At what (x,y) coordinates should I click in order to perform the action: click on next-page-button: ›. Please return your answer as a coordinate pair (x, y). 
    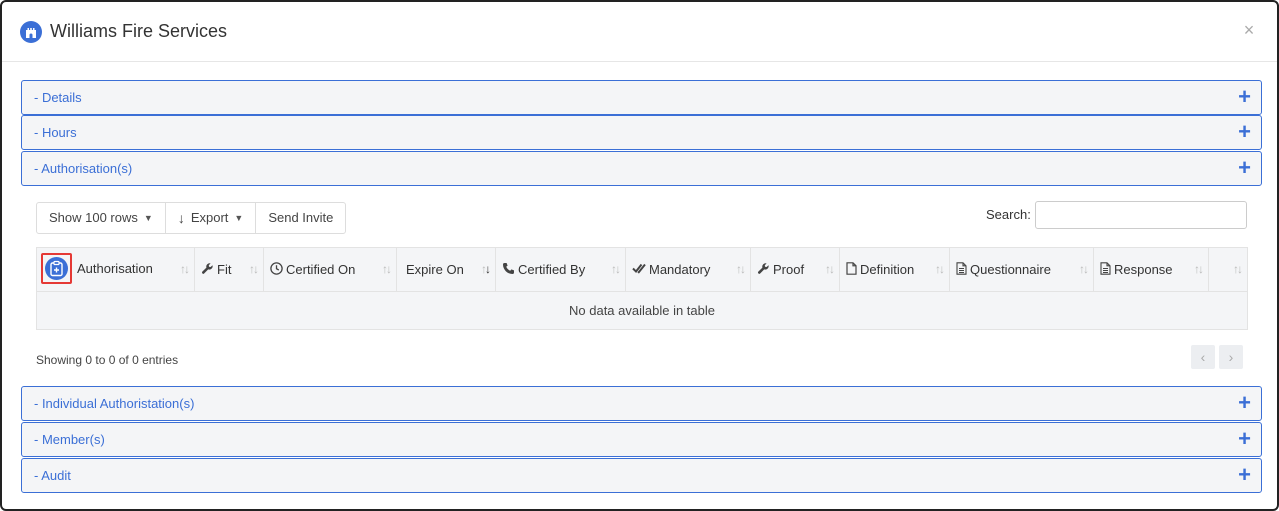
    Looking at the image, I should click on (1231, 357).